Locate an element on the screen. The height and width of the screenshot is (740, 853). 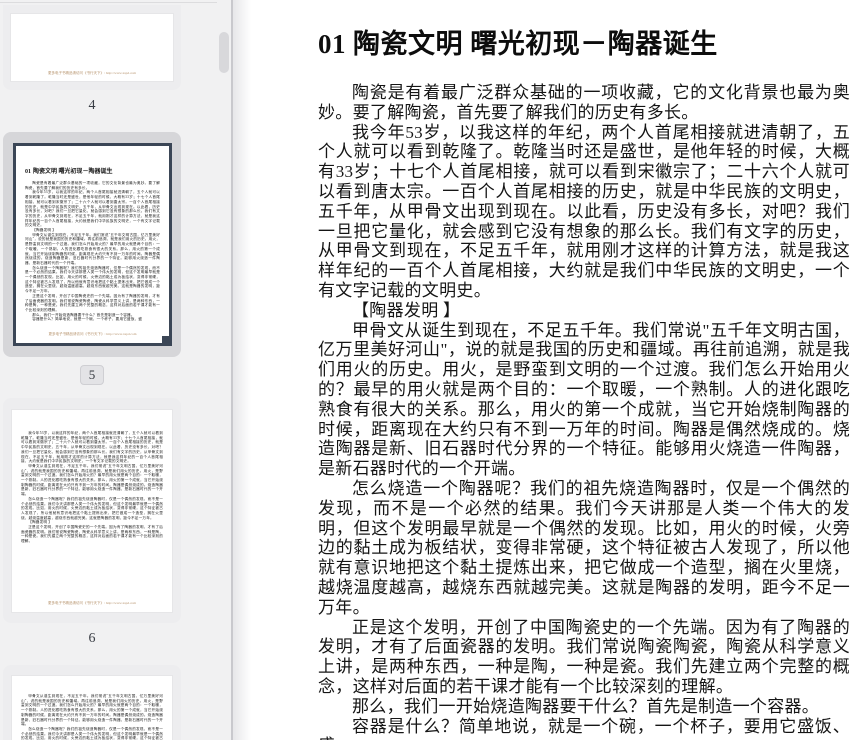
previous-thumbnail-edge is located at coordinates (108, 2).